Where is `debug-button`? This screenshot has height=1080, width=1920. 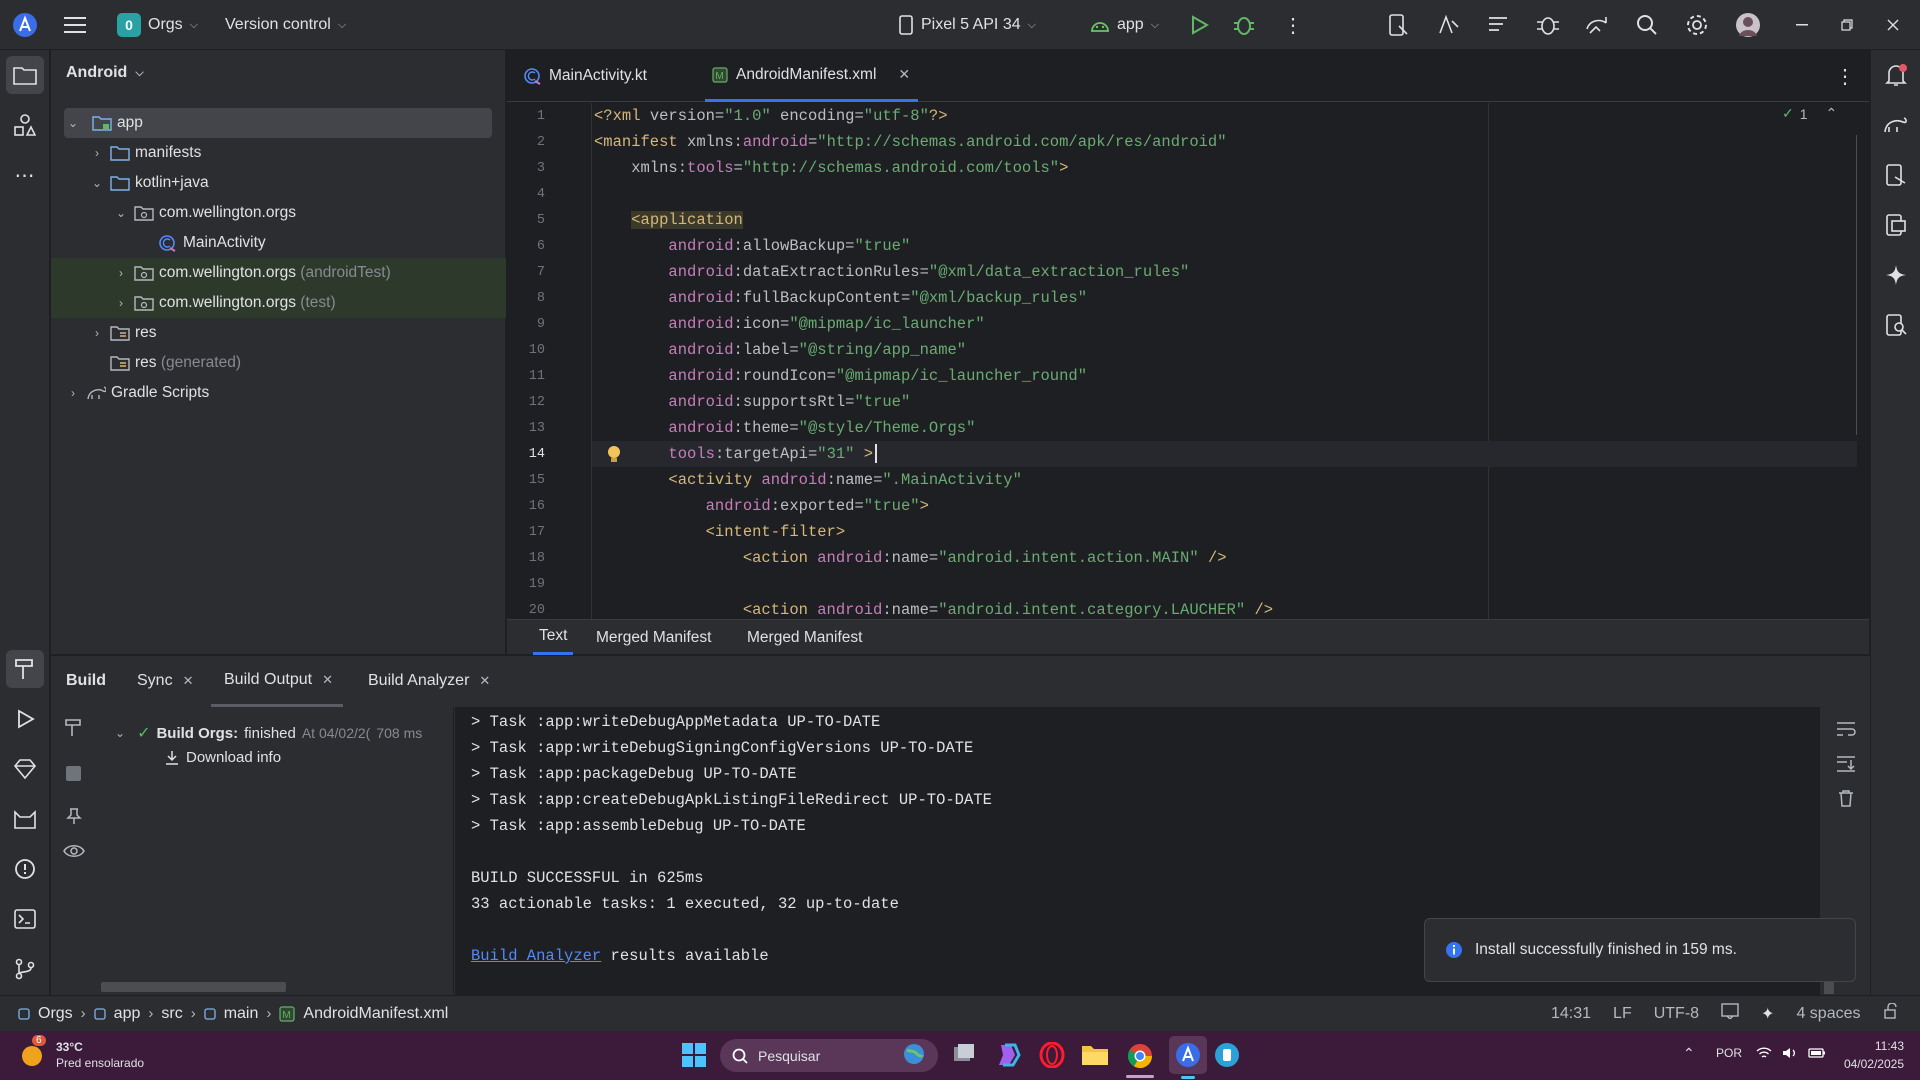 debug-button is located at coordinates (1244, 25).